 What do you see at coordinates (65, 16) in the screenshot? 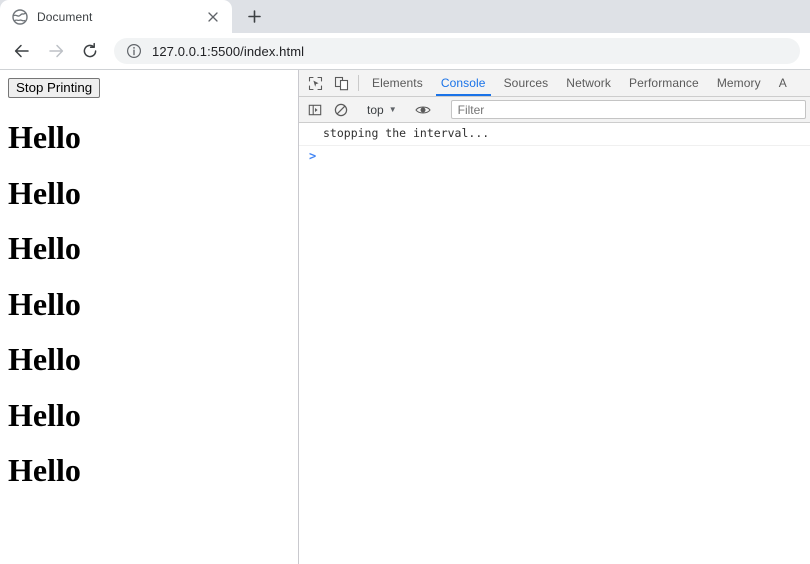
I see `tab-title: Document` at bounding box center [65, 16].